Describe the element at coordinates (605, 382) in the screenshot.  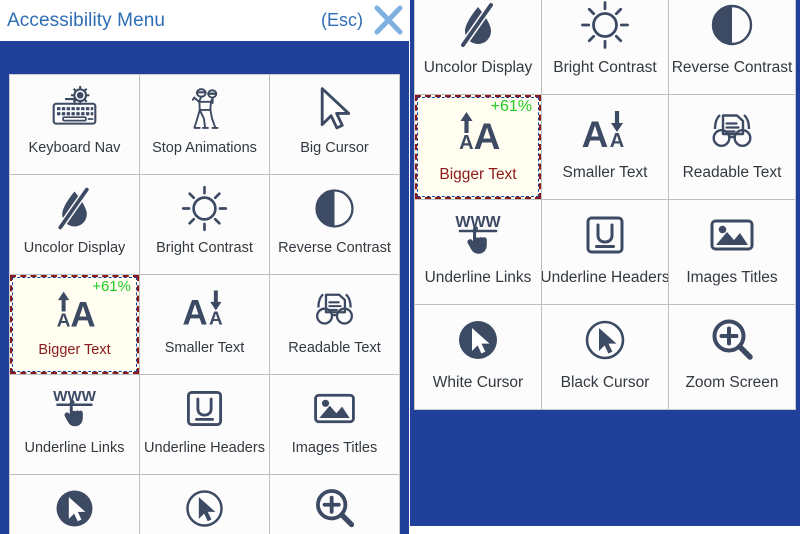
I see `menu-item-label: Black Cursor` at that location.